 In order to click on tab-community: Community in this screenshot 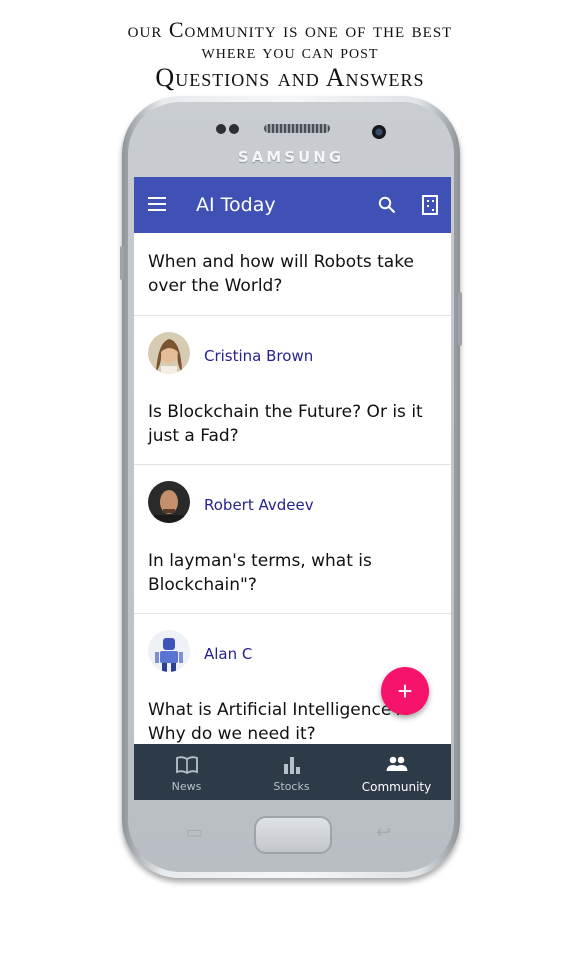, I will do `click(396, 772)`.